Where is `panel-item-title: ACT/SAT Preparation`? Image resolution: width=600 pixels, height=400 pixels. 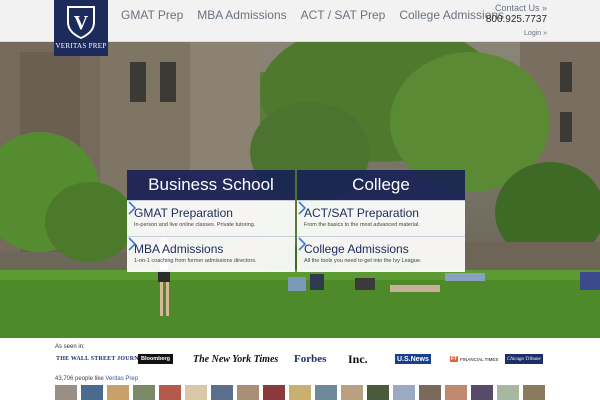
panel-item-title: ACT/SAT Preparation is located at coordinates (361, 213).